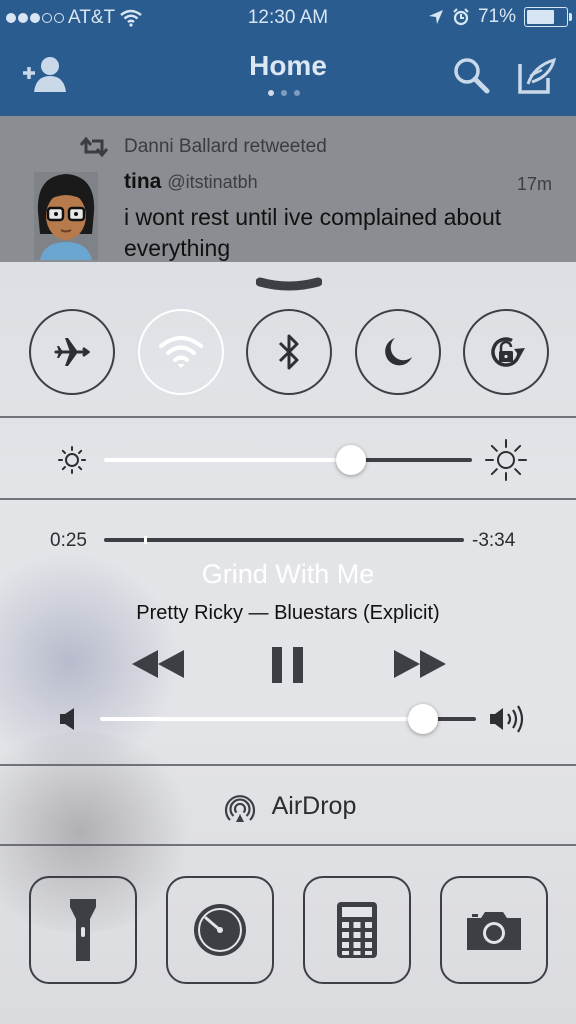  I want to click on grabber-chevron-icon, so click(289, 286).